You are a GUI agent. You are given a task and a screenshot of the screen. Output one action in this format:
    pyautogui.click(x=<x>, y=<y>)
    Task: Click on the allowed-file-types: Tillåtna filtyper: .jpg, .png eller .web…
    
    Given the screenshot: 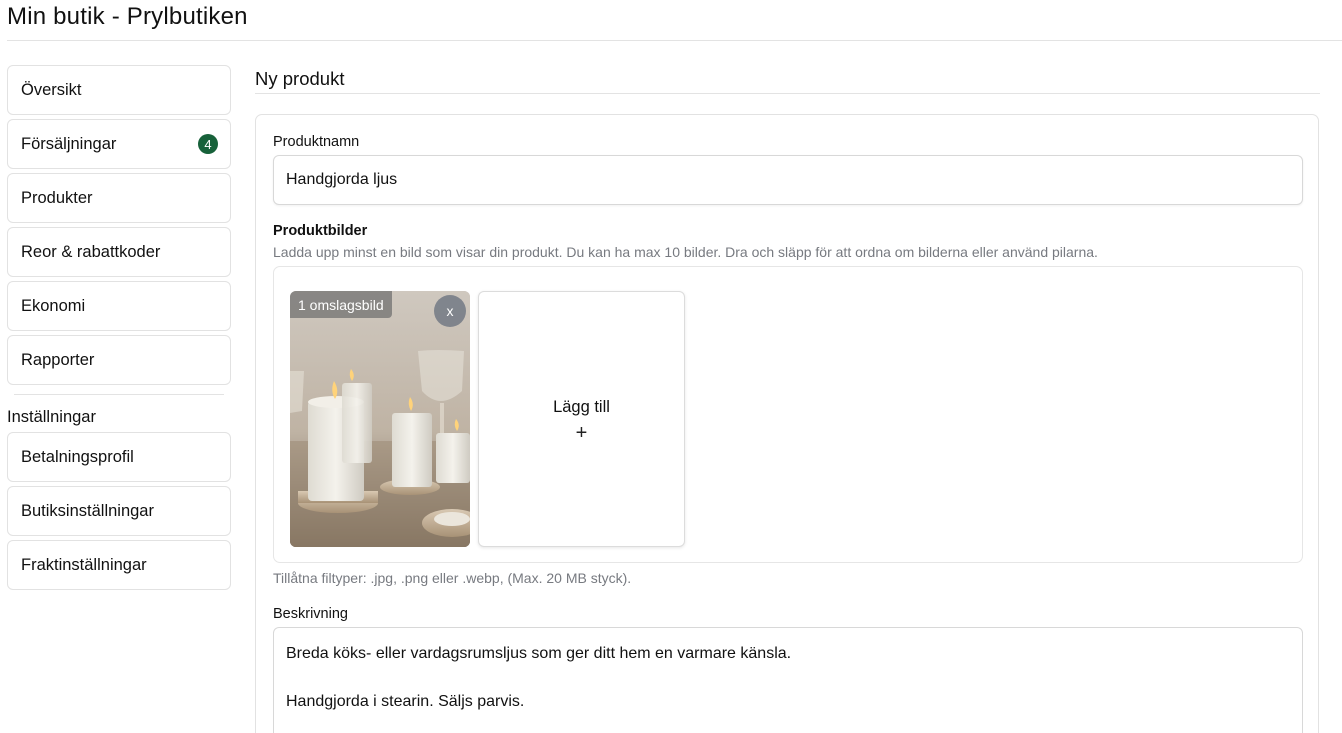 What is the action you would take?
    pyautogui.click(x=452, y=578)
    